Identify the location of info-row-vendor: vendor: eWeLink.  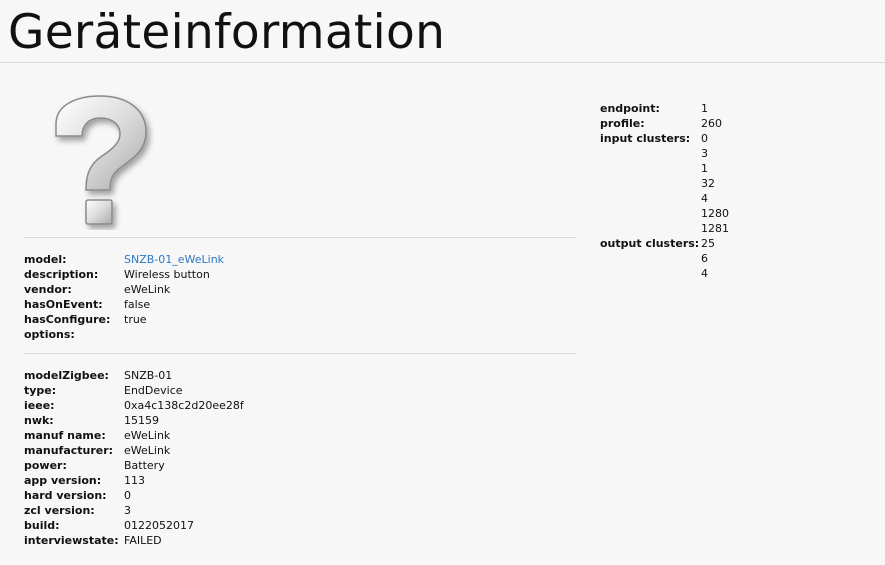
(124, 289).